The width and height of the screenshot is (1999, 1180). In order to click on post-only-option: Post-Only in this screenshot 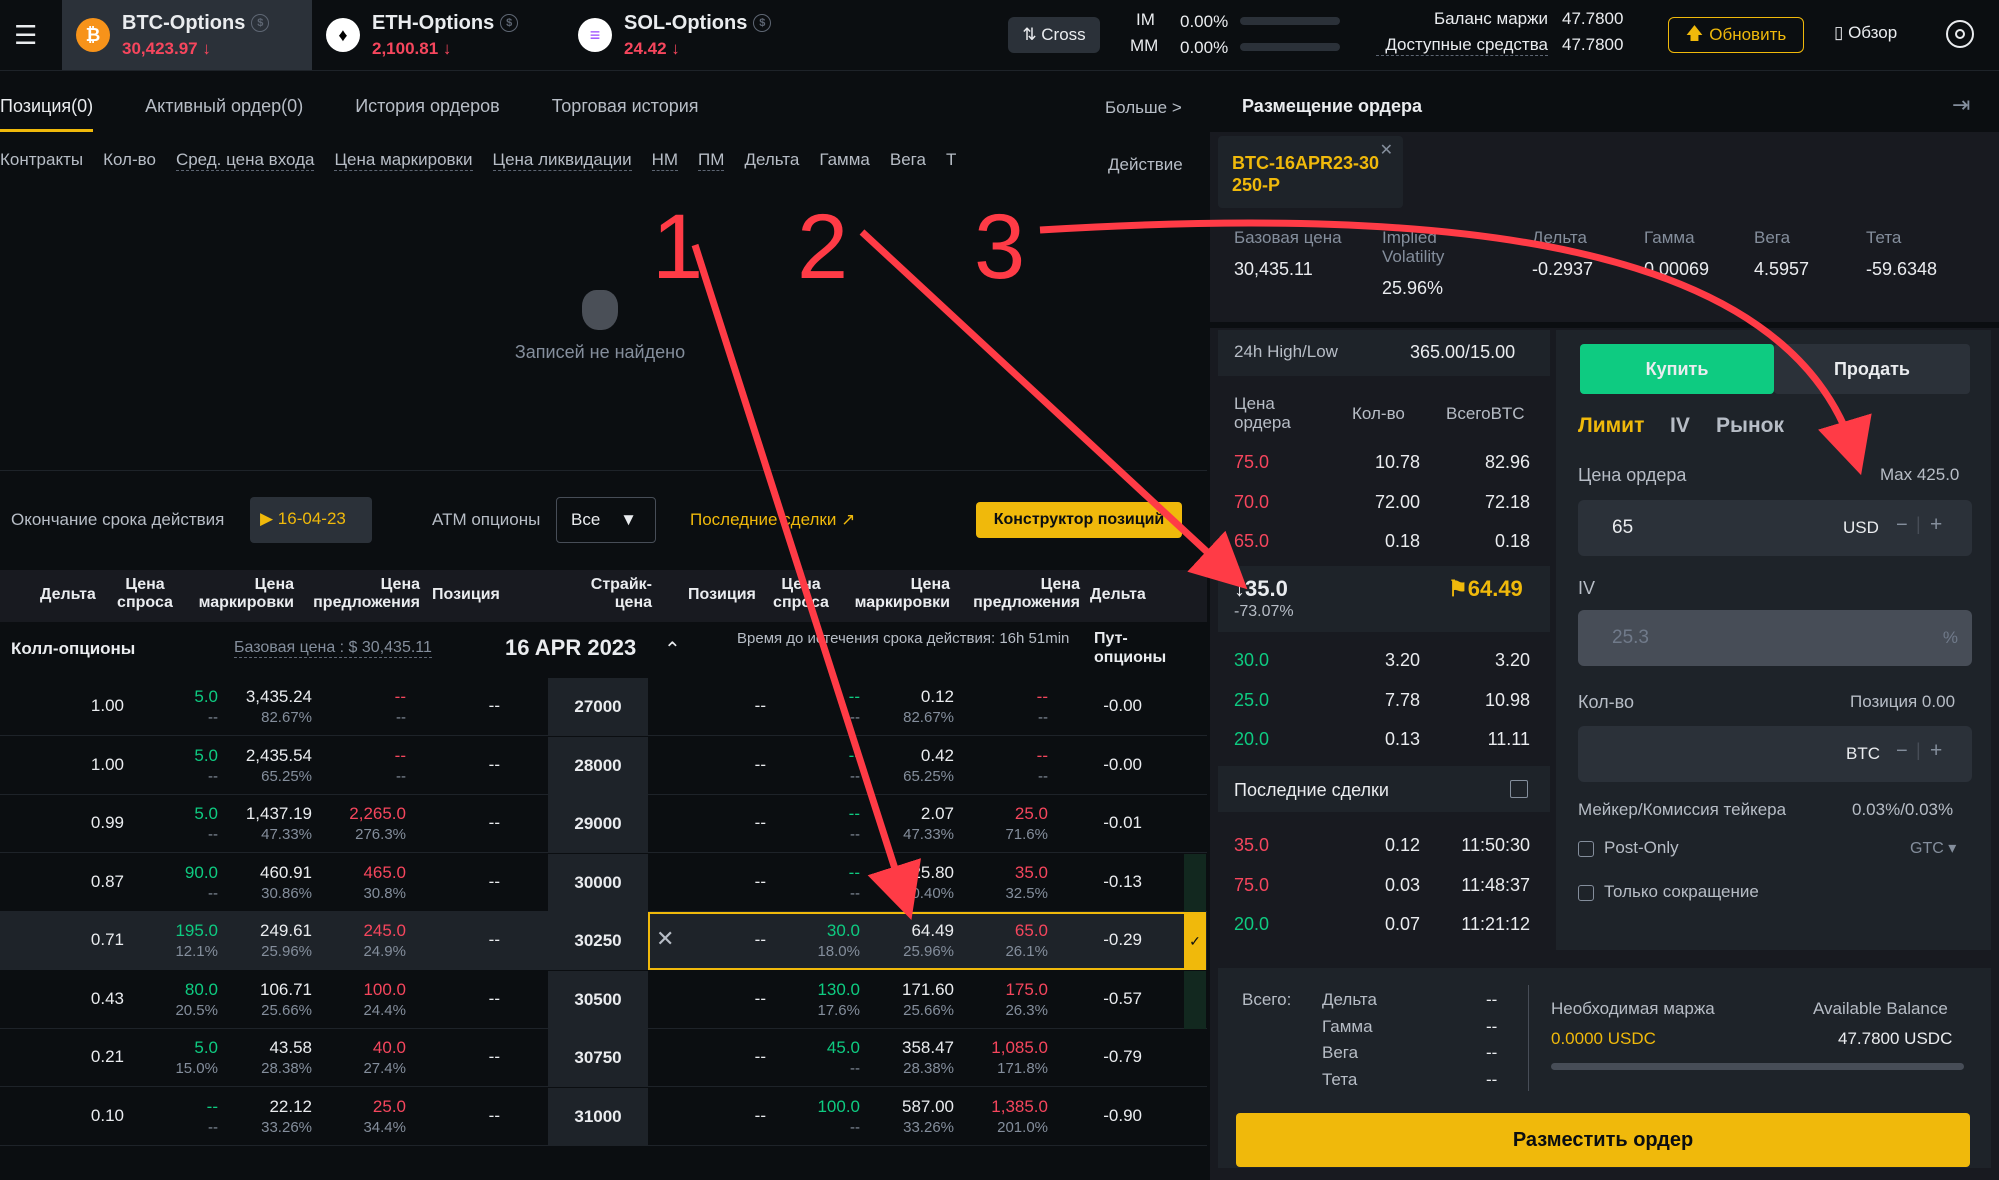, I will do `click(1628, 848)`.